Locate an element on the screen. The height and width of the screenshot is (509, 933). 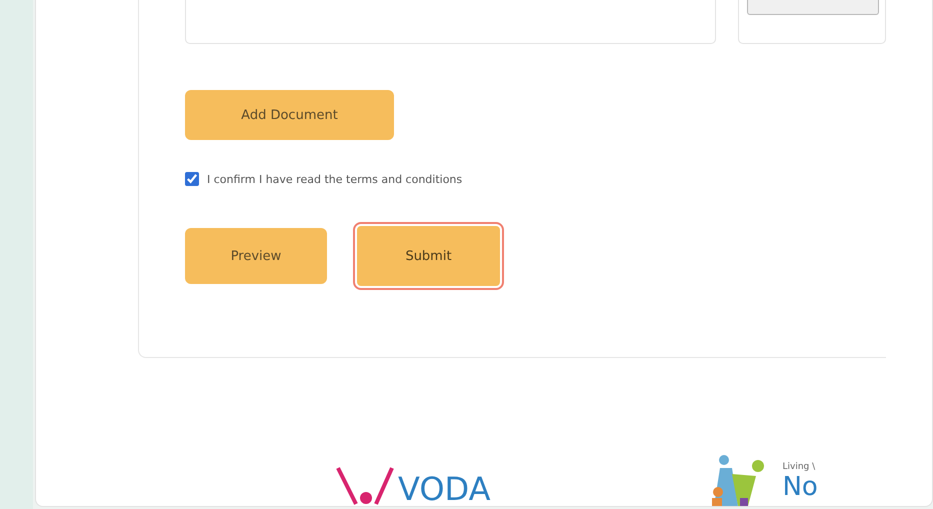
confirm-checkbox is located at coordinates (192, 179).